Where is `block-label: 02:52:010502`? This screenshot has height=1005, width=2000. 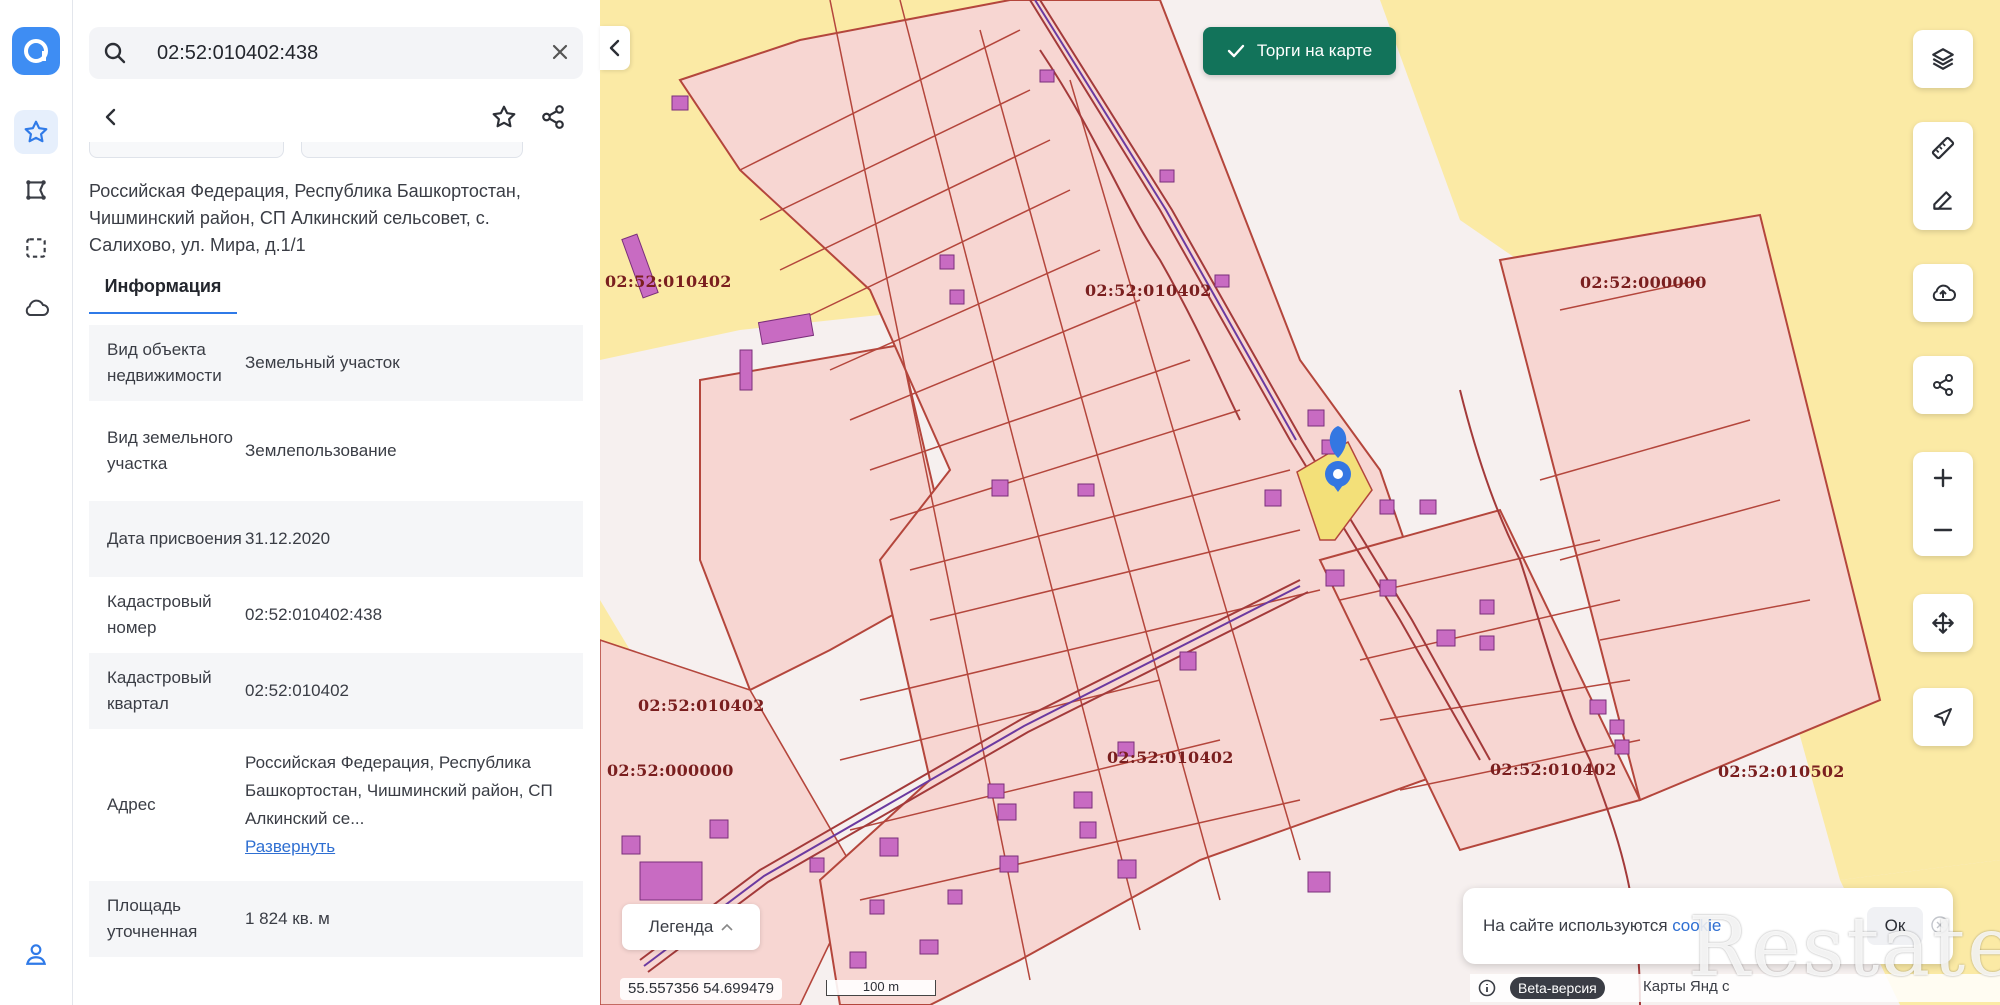
block-label: 02:52:010502 is located at coordinates (1781, 771).